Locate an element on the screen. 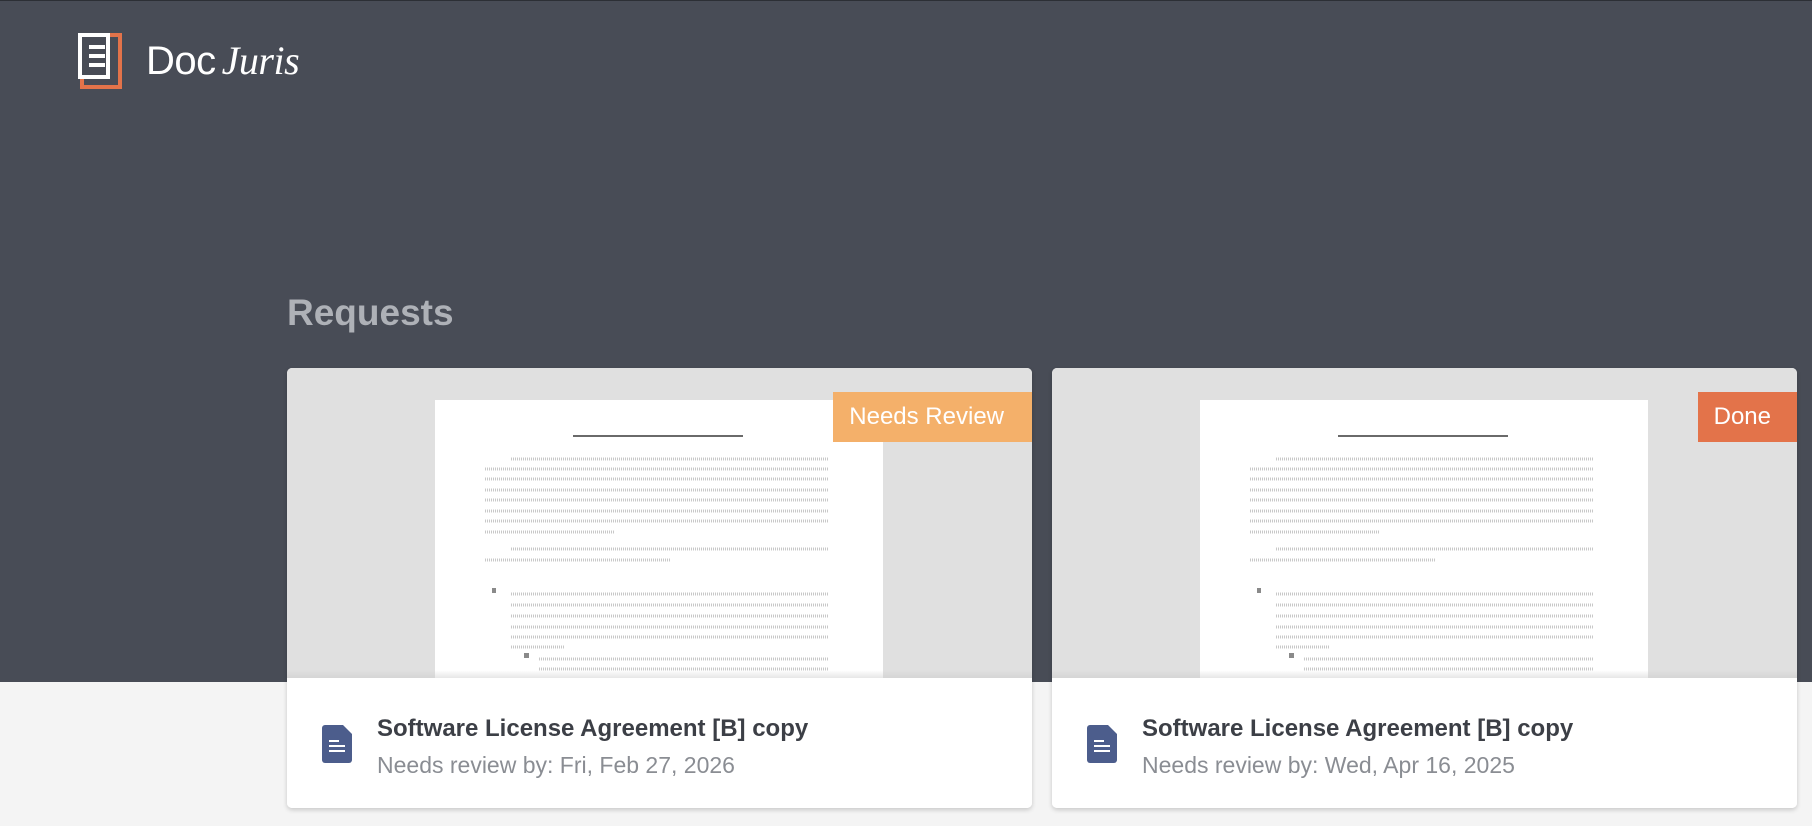 This screenshot has height=826, width=1812. brand-name-doc: Doc is located at coordinates (181, 61).